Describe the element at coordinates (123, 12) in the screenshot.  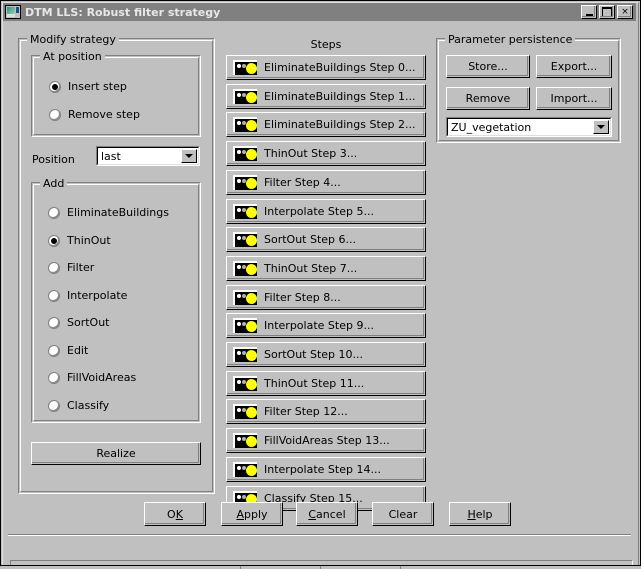
I see `window-title: DTM LLS: Robust filter strategy` at that location.